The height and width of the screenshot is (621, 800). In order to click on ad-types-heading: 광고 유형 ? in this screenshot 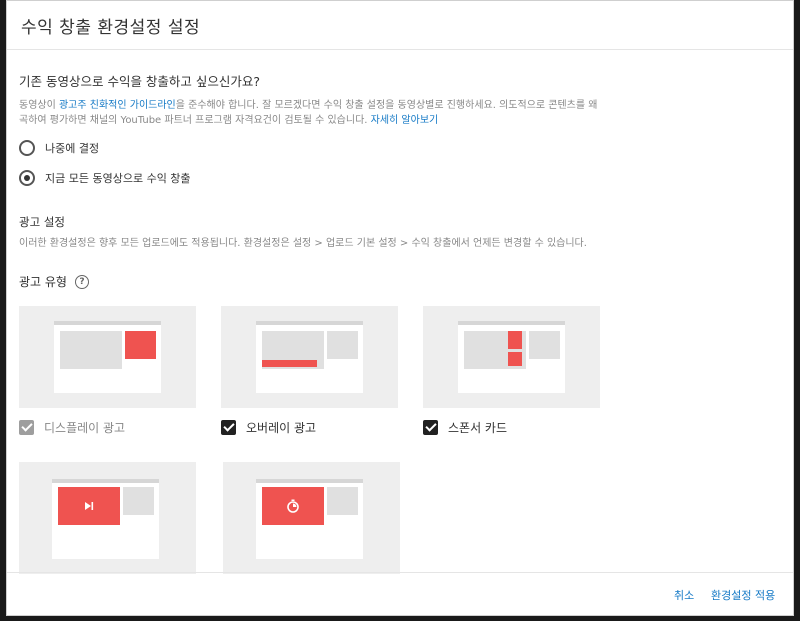, I will do `click(406, 281)`.